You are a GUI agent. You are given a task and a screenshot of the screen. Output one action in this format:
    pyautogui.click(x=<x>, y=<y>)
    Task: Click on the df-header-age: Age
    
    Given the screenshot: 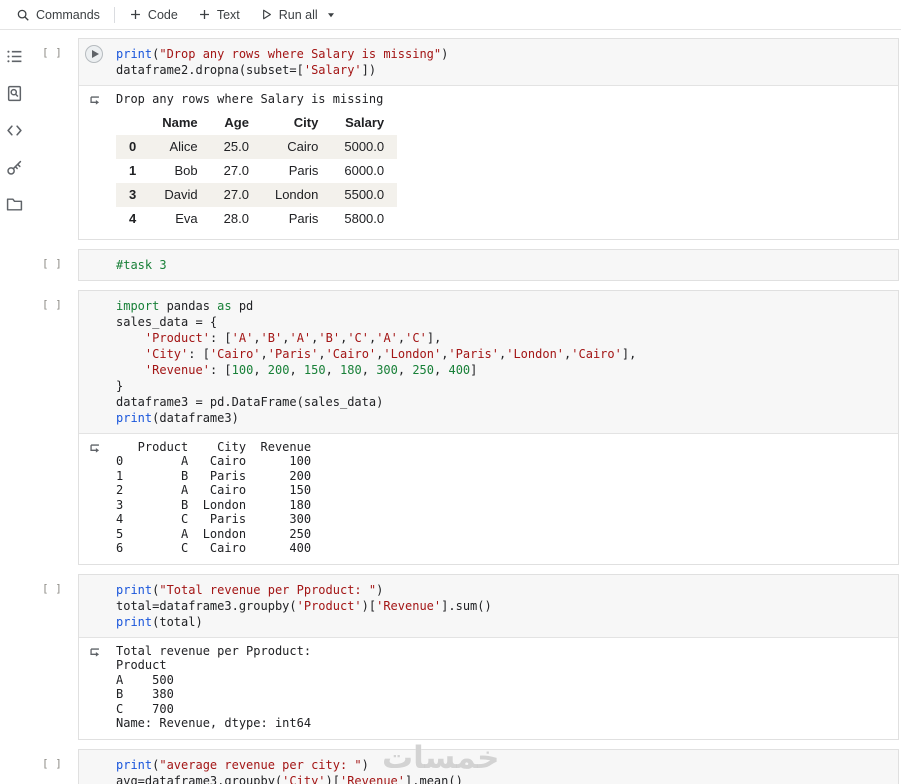 What is the action you would take?
    pyautogui.click(x=236, y=122)
    